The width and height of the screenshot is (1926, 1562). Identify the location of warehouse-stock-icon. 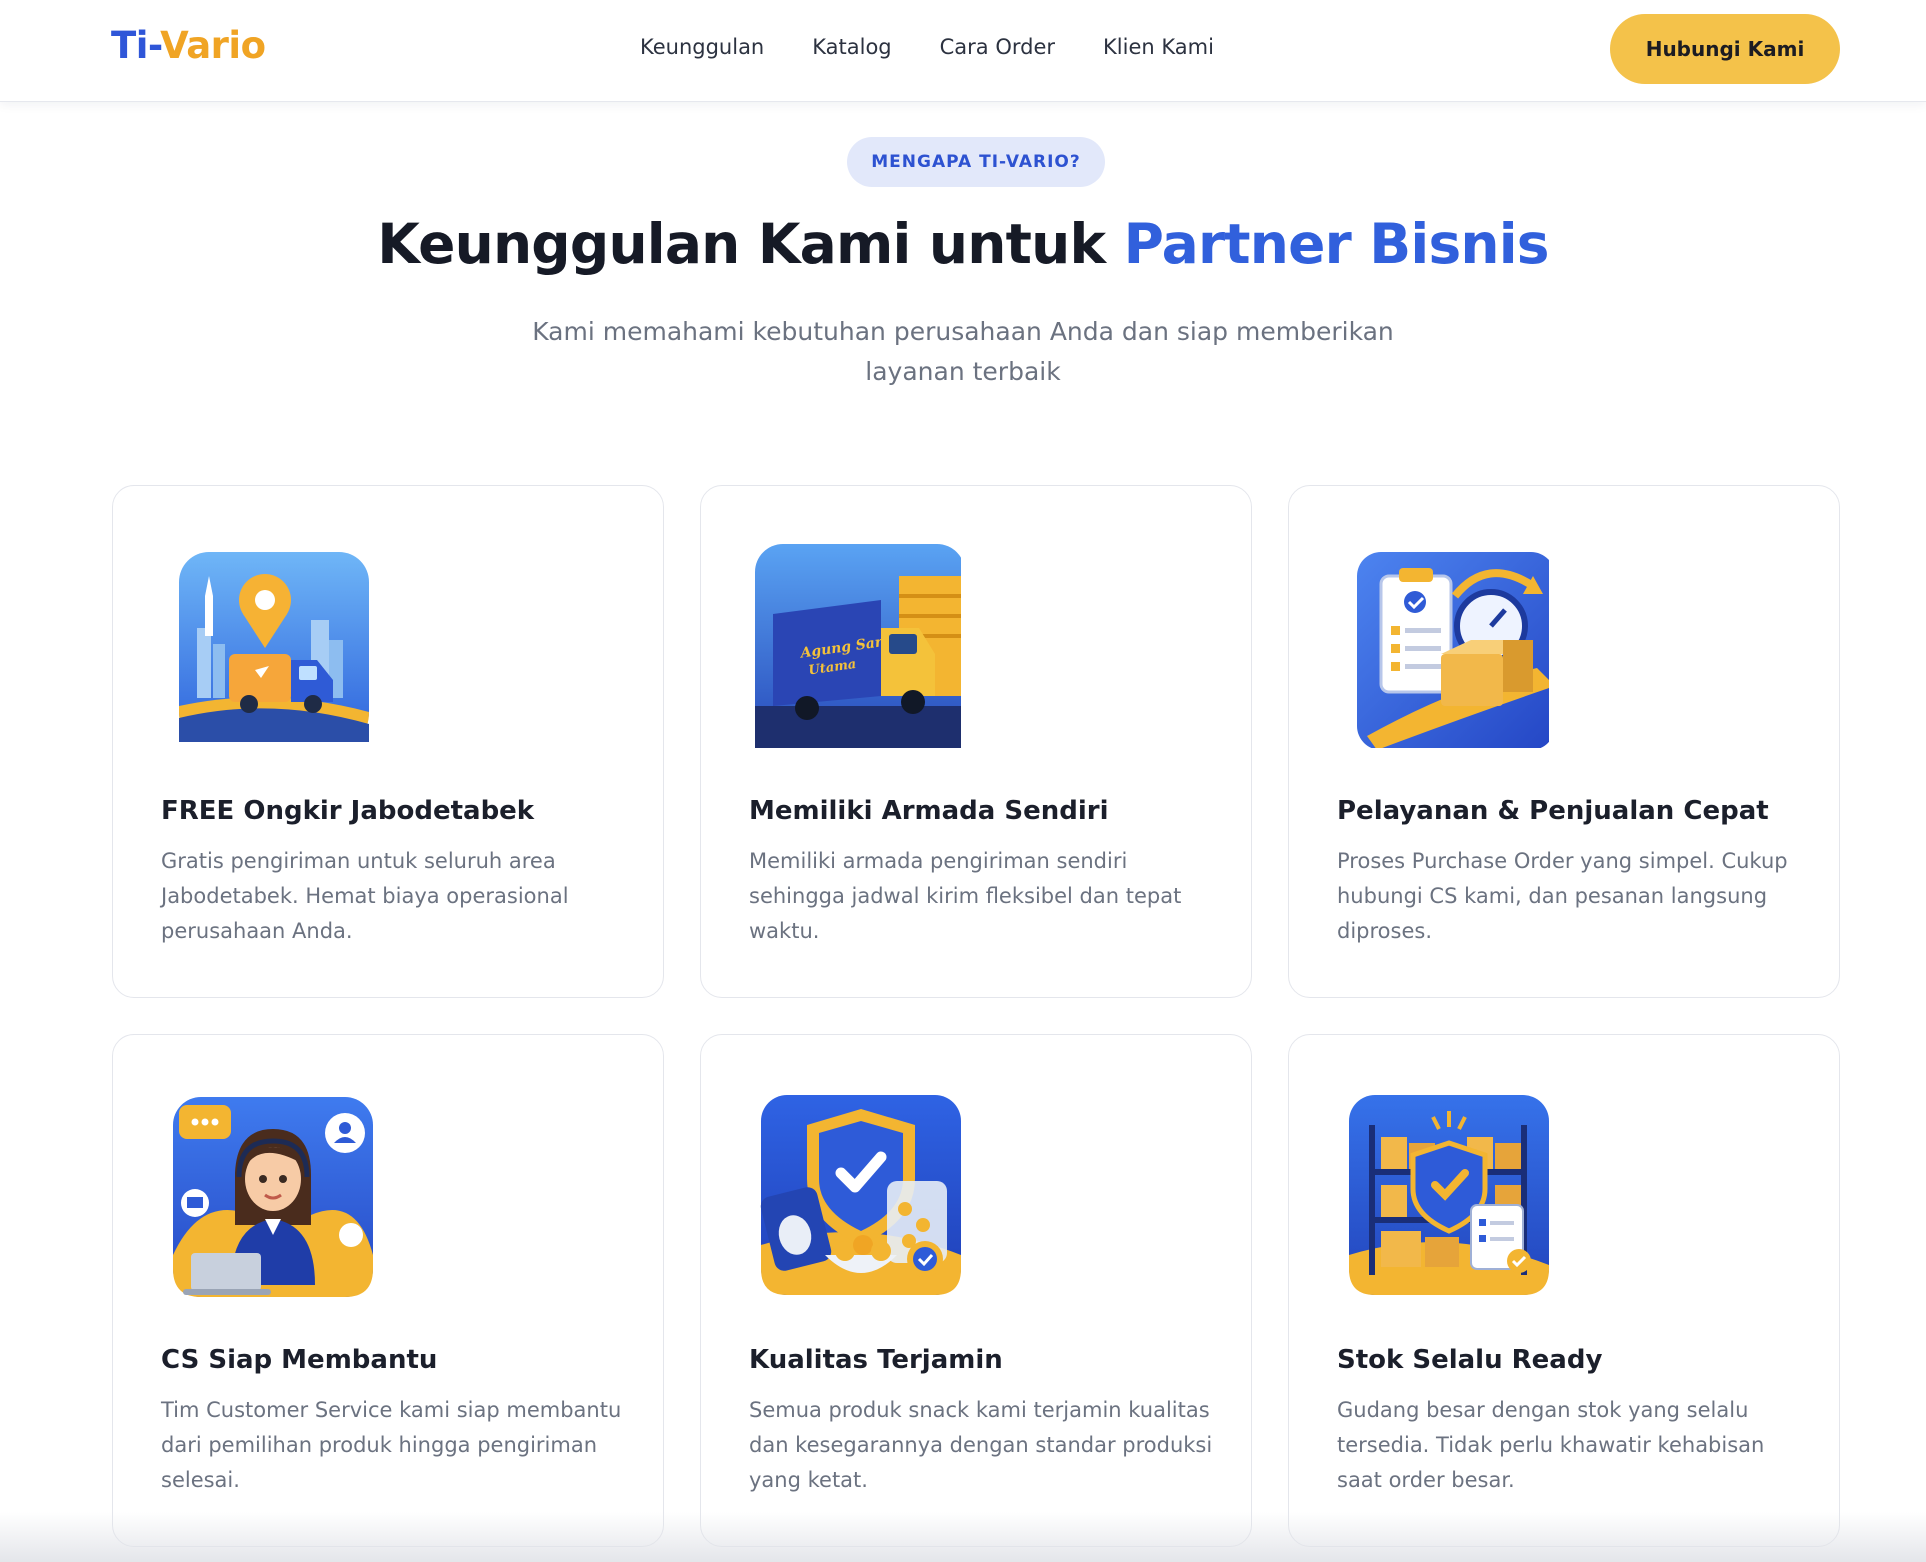
(1443, 1191).